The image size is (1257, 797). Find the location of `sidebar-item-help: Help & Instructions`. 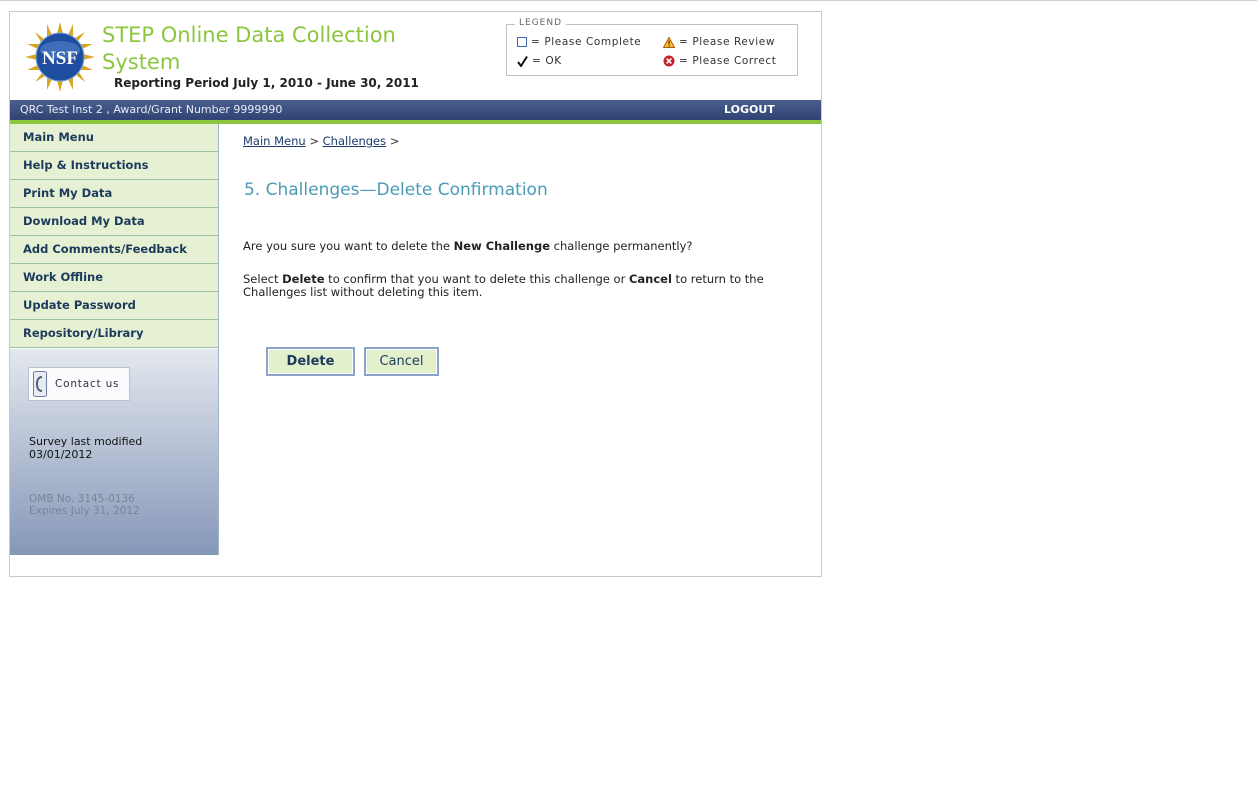

sidebar-item-help: Help & Instructions is located at coordinates (114, 166).